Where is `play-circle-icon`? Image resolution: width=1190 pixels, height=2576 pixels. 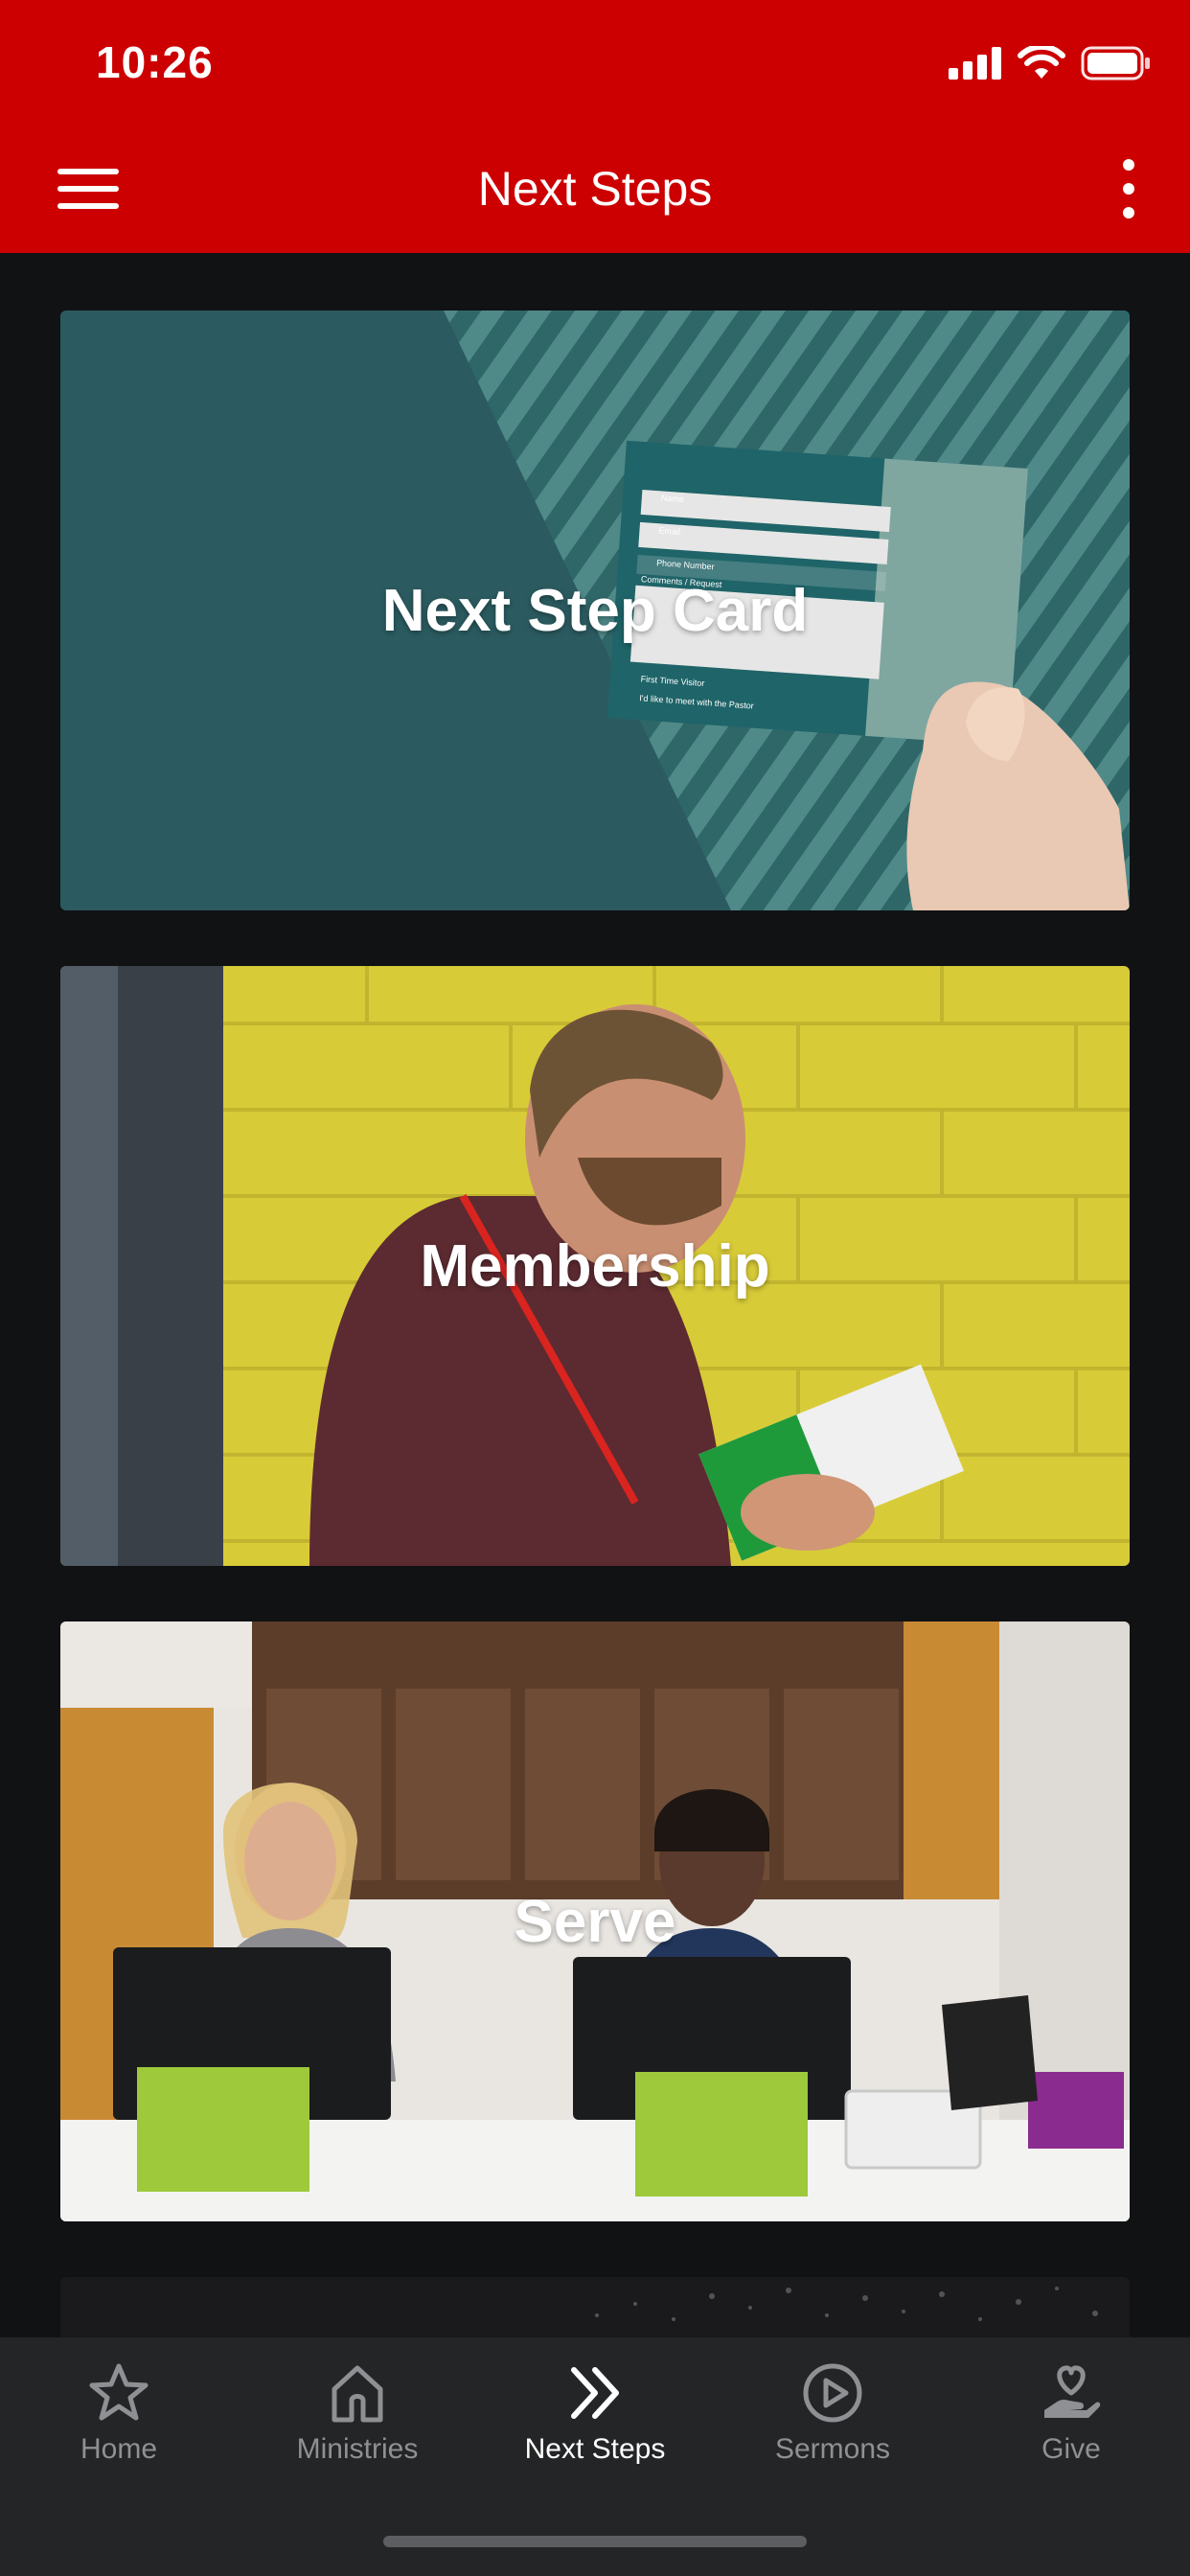
play-circle-icon is located at coordinates (833, 2393).